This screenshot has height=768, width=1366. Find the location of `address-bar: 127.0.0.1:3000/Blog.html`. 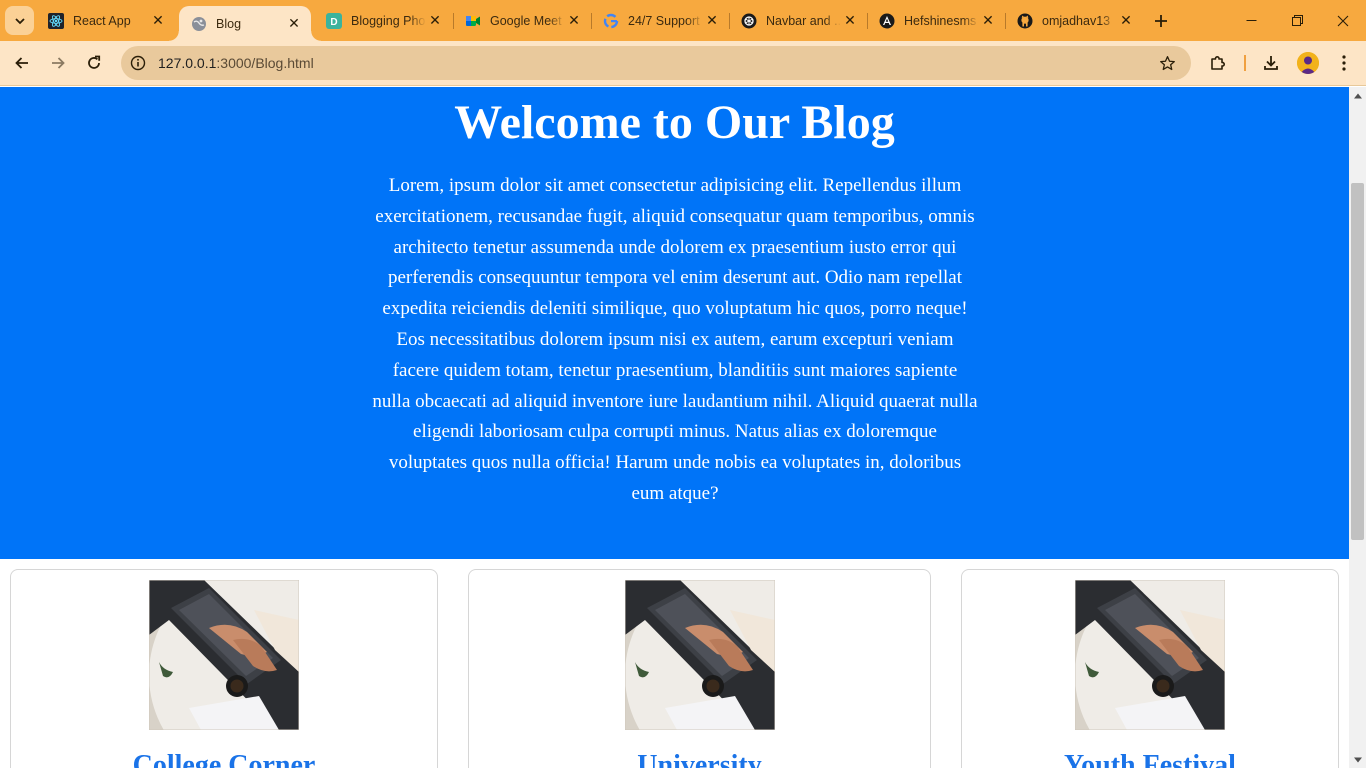

address-bar: 127.0.0.1:3000/Blog.html is located at coordinates (656, 63).